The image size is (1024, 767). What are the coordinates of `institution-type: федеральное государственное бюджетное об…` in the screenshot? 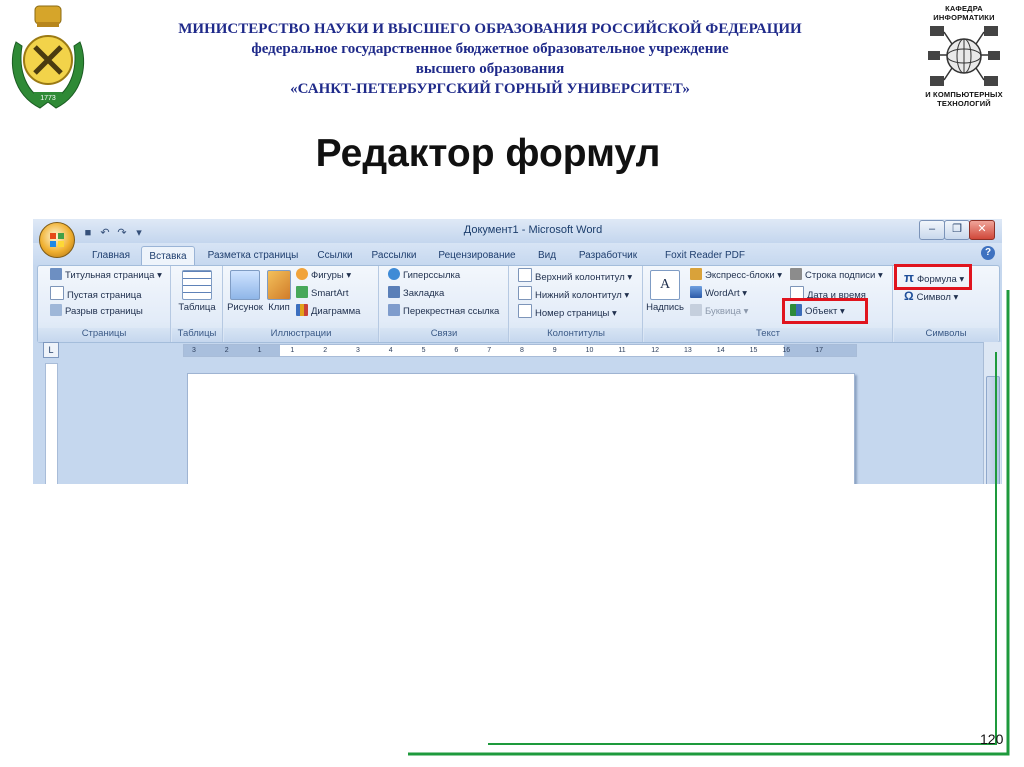 It's located at (490, 49).